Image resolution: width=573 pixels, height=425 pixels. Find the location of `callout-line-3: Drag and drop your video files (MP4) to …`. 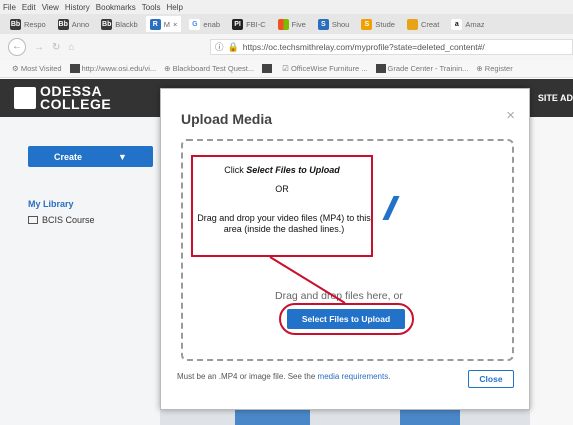

callout-line-3: Drag and drop your video files (MP4) to … is located at coordinates (284, 223).